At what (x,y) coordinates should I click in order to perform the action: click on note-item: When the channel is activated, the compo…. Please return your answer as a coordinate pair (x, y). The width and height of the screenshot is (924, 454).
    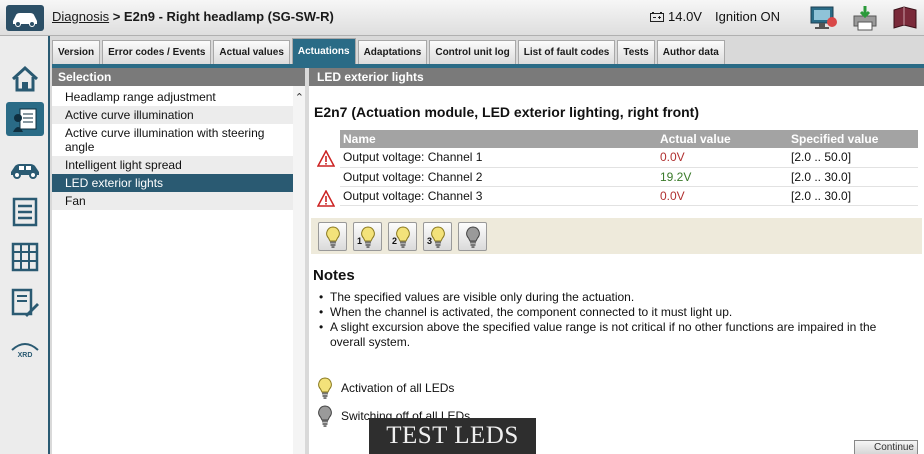
    Looking at the image, I should click on (614, 312).